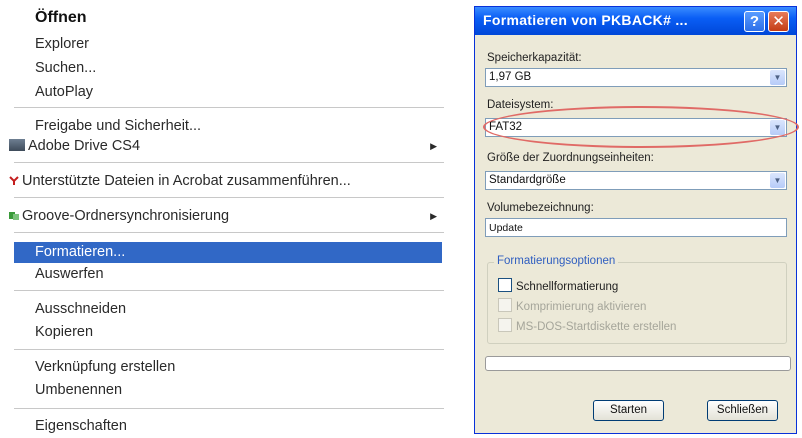  I want to click on menu-item-explorer: Explorer, so click(239, 44).